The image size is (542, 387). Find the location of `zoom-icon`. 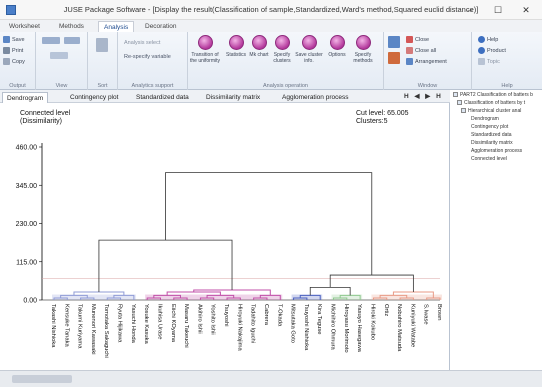

zoom-icon is located at coordinates (51, 40).